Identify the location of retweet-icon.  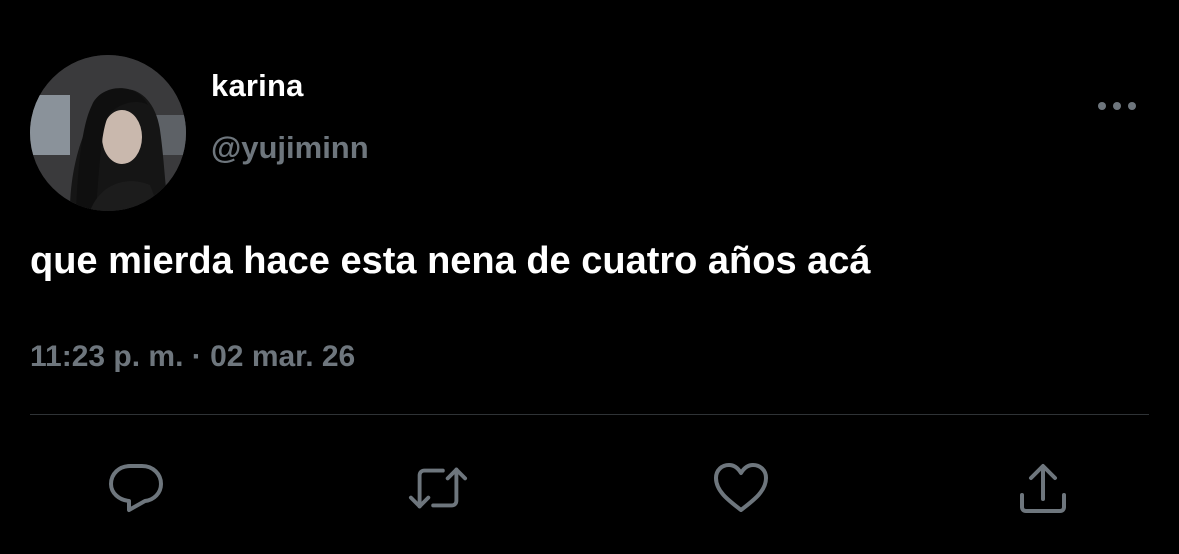
(438, 488).